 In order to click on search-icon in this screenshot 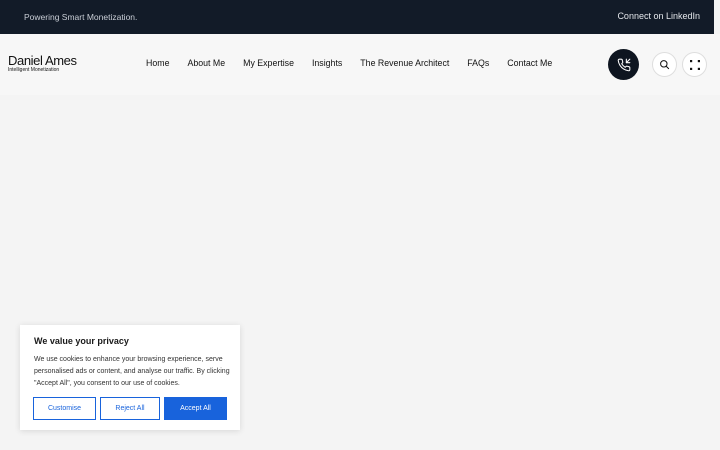, I will do `click(665, 65)`.